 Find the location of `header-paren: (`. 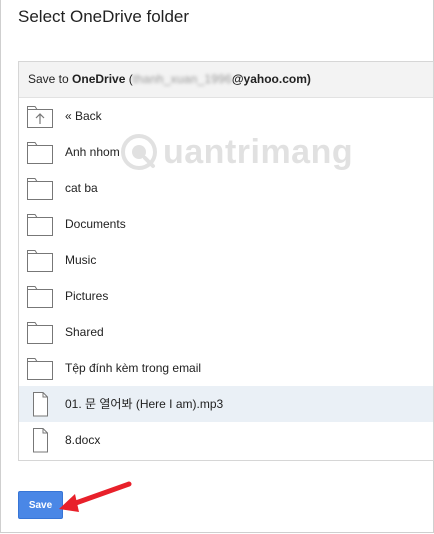

header-paren: ( is located at coordinates (129, 79).